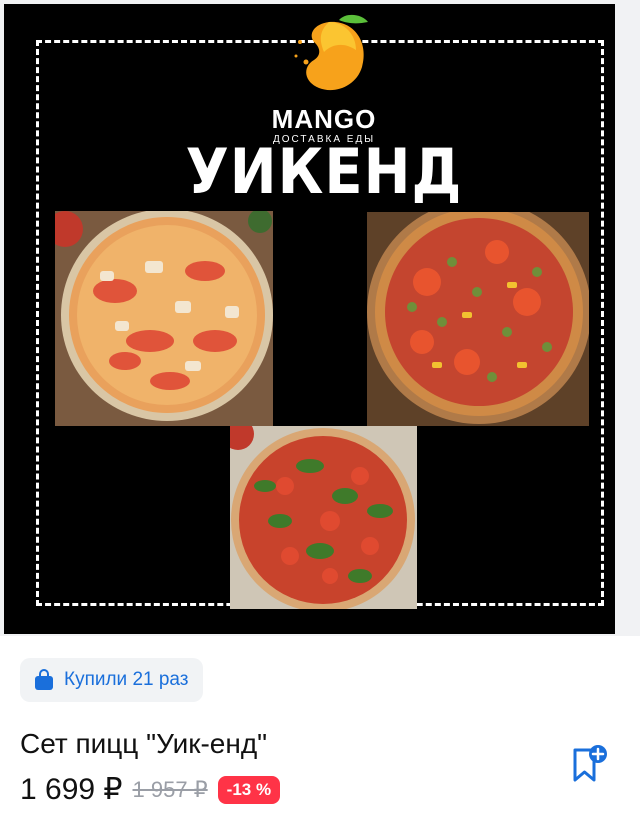 Image resolution: width=640 pixels, height=820 pixels. Describe the element at coordinates (126, 679) in the screenshot. I see `purchases-count-text: Купили 21 раз` at that location.